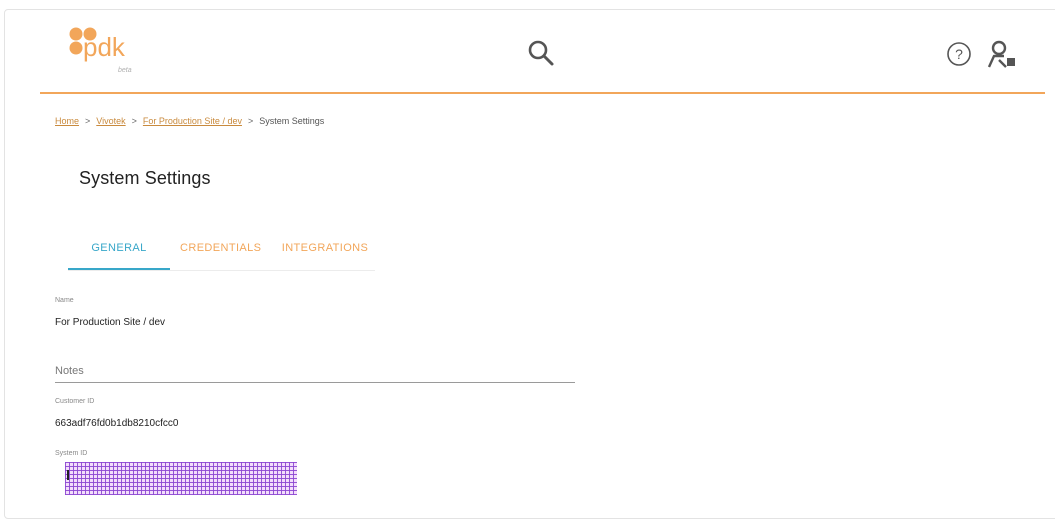 The width and height of the screenshot is (1055, 519). I want to click on redaction-edge, so click(68, 475).